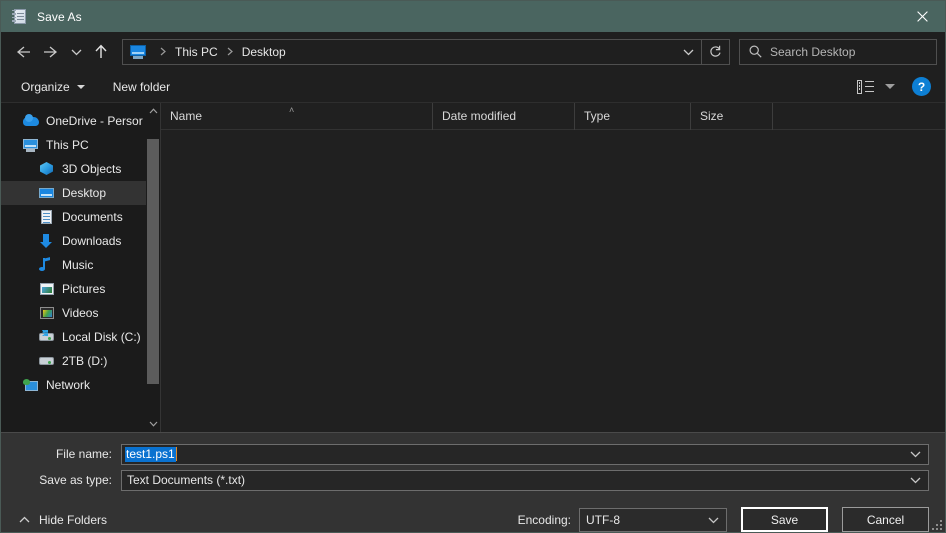 The height and width of the screenshot is (533, 946). I want to click on sidebar-item-label: Desktop, so click(84, 193).